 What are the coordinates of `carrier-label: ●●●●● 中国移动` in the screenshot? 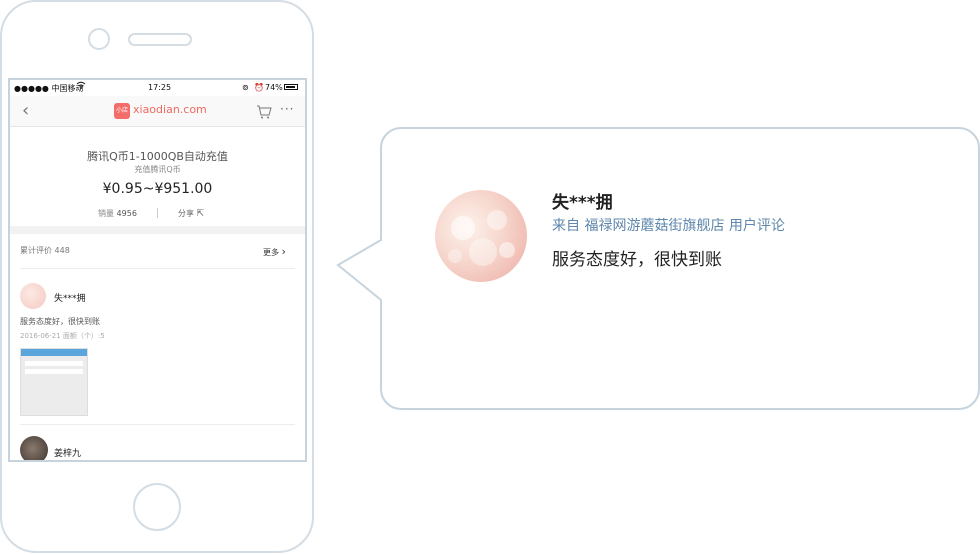 It's located at (49, 88).